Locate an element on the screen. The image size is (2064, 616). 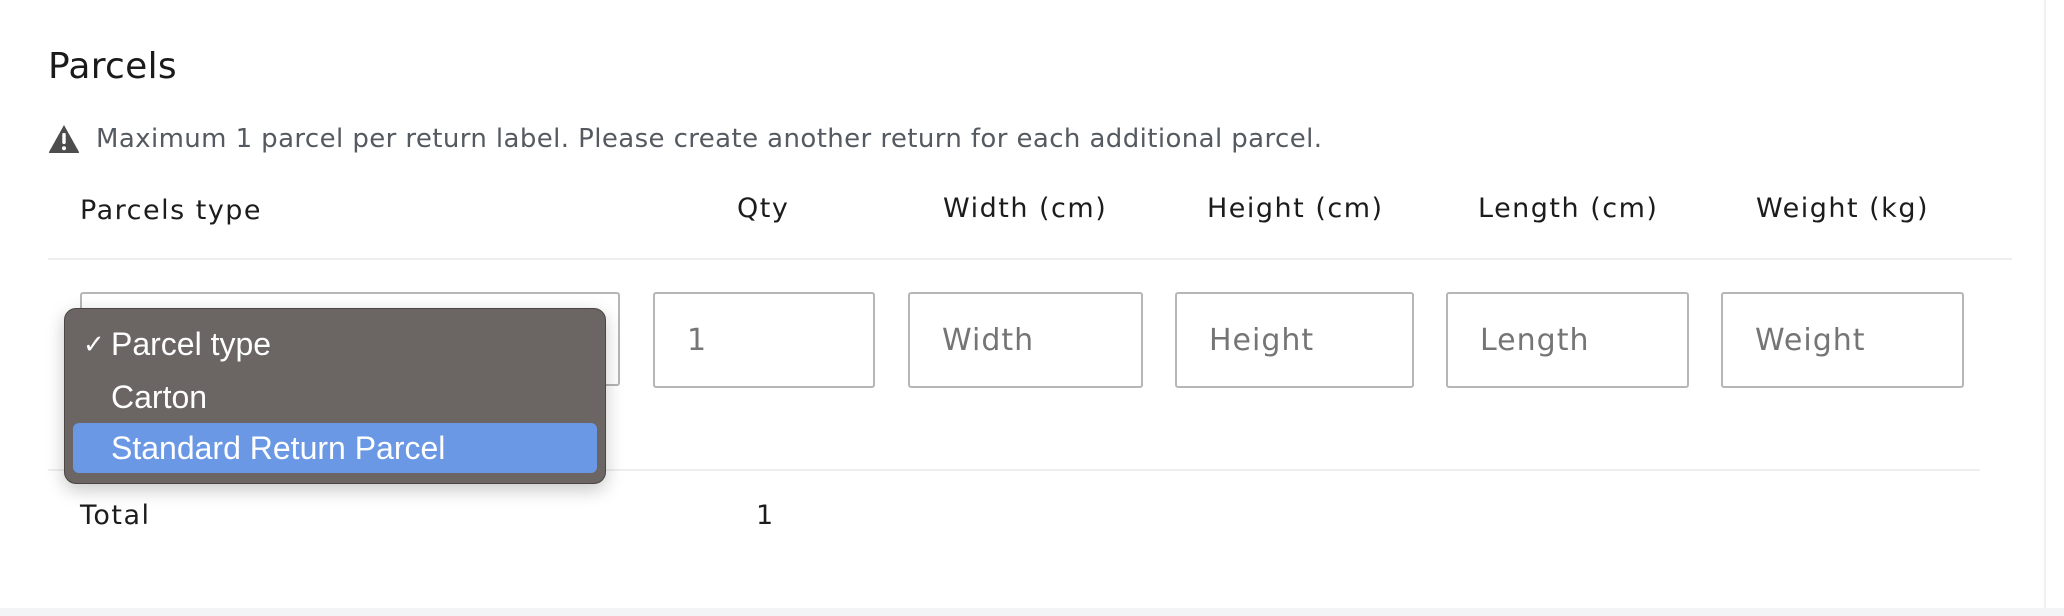
section-title: Parcels is located at coordinates (112, 66).